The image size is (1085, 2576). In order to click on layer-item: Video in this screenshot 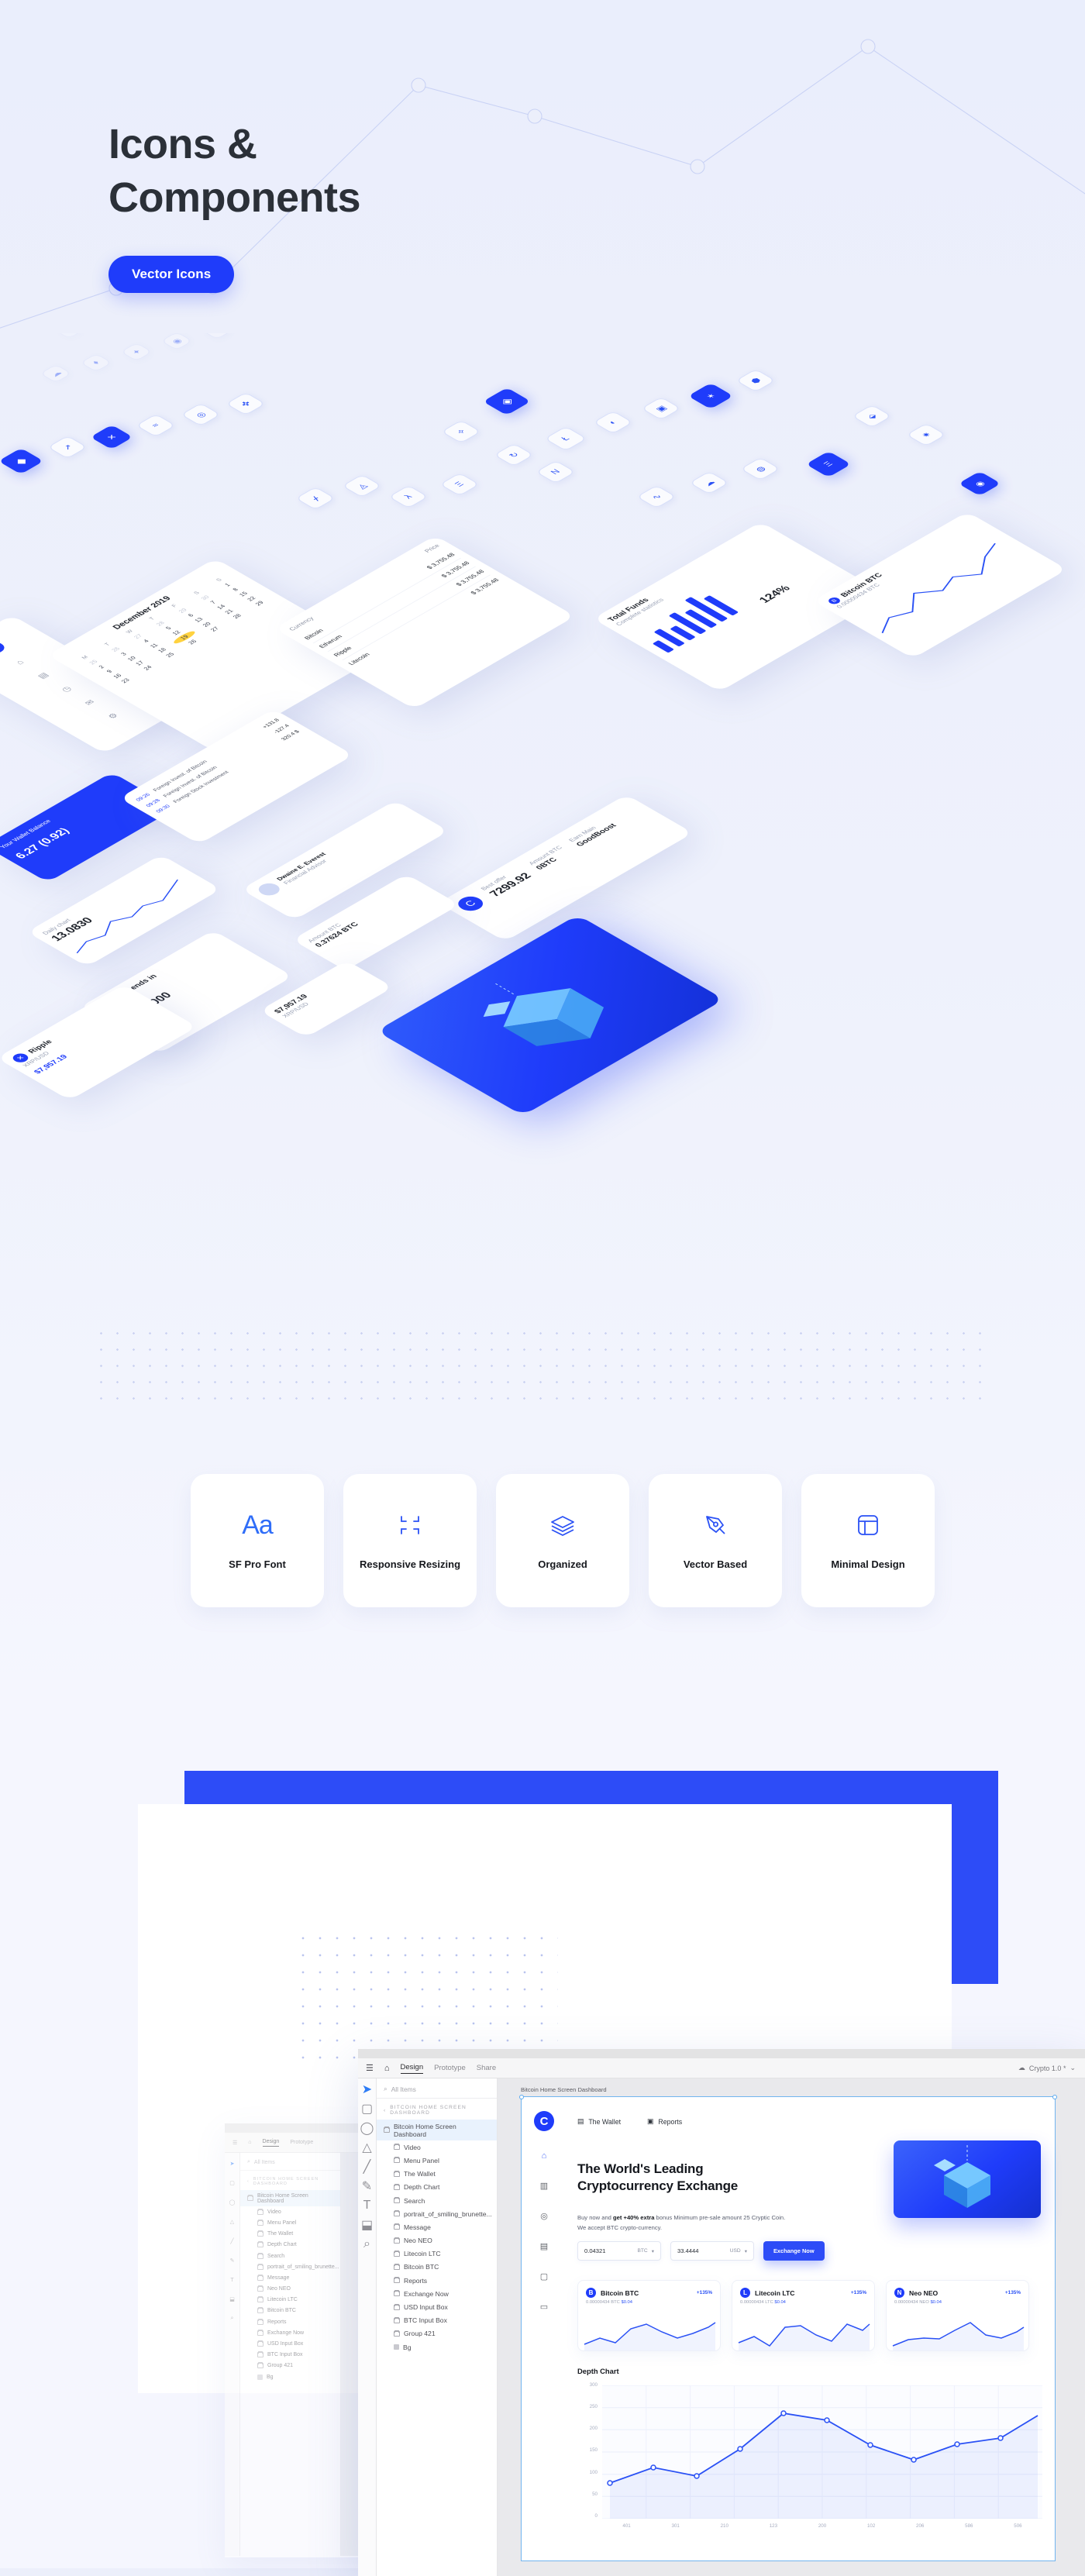, I will do `click(274, 2212)`.